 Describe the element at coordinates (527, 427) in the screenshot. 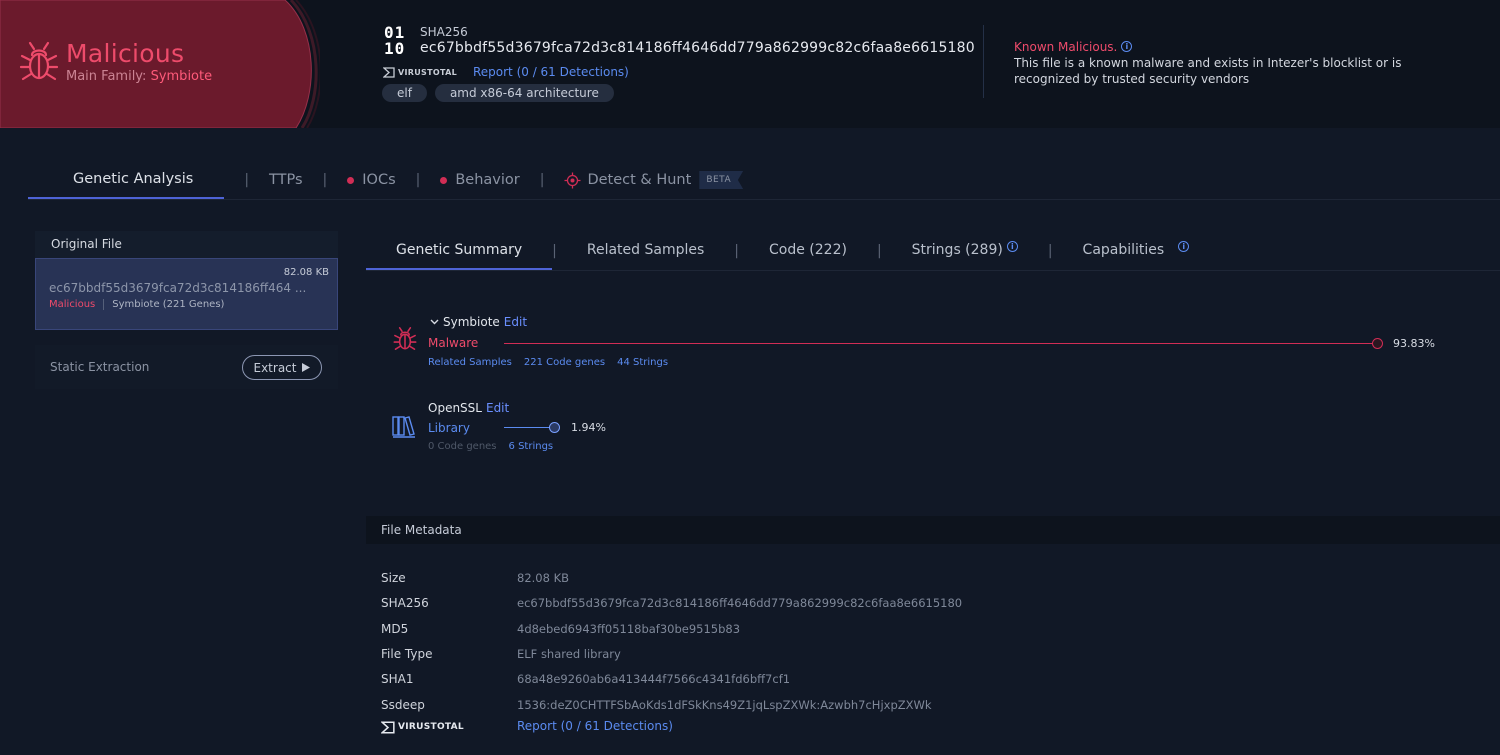

I see `gene-share-bar` at that location.